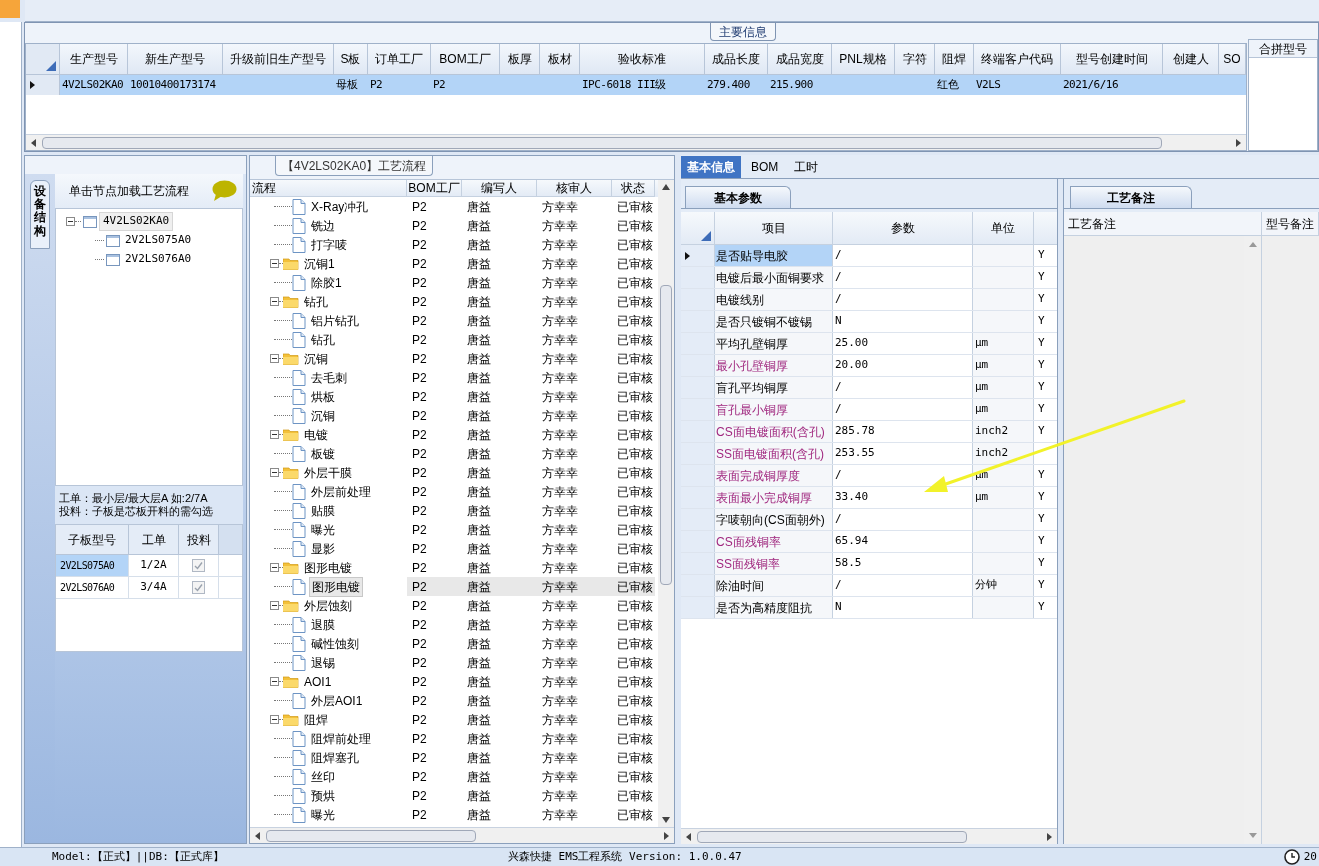 The image size is (1319, 866). I want to click on tree-node: 沉铜1, so click(319, 263).